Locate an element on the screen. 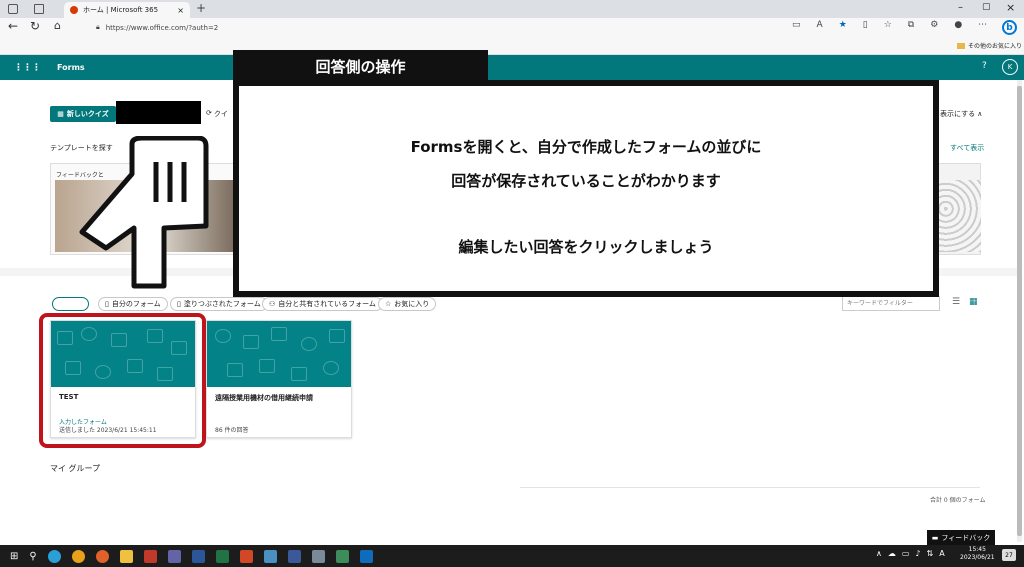 This screenshot has width=1024, height=567. file-explorer-icon is located at coordinates (126, 556).